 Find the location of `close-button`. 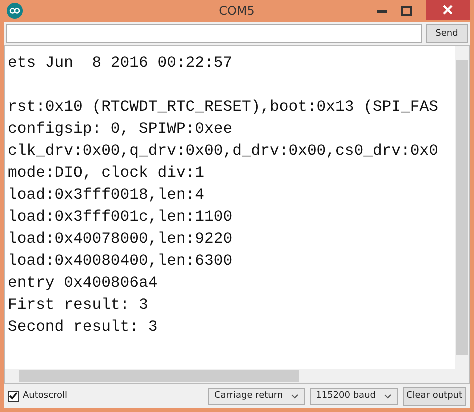

close-button is located at coordinates (448, 10).